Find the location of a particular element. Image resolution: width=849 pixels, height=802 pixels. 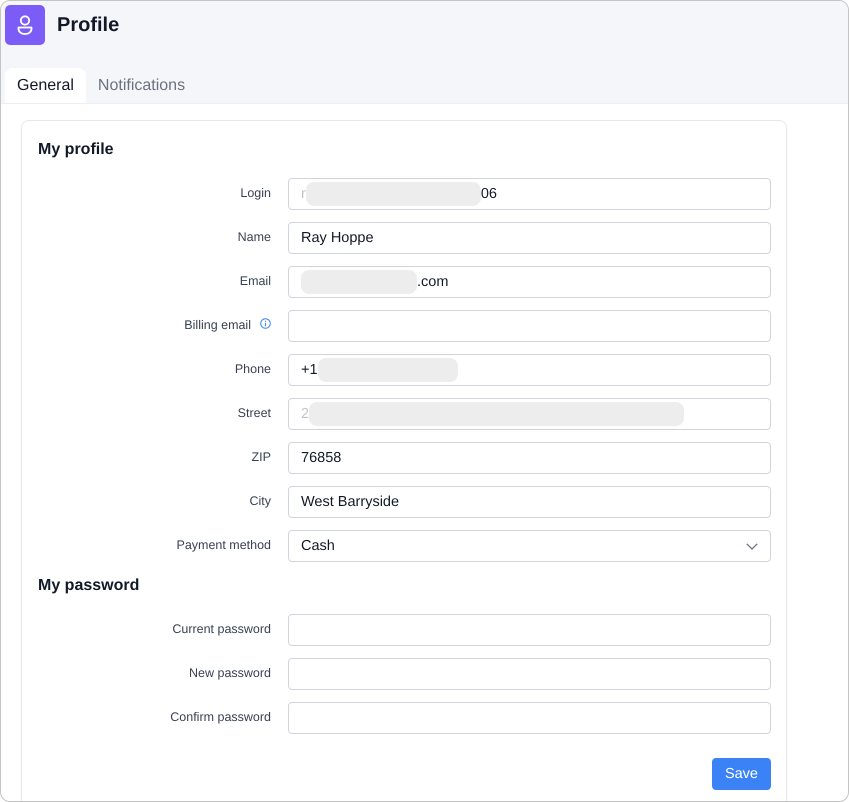

field-label: Street is located at coordinates (254, 413).